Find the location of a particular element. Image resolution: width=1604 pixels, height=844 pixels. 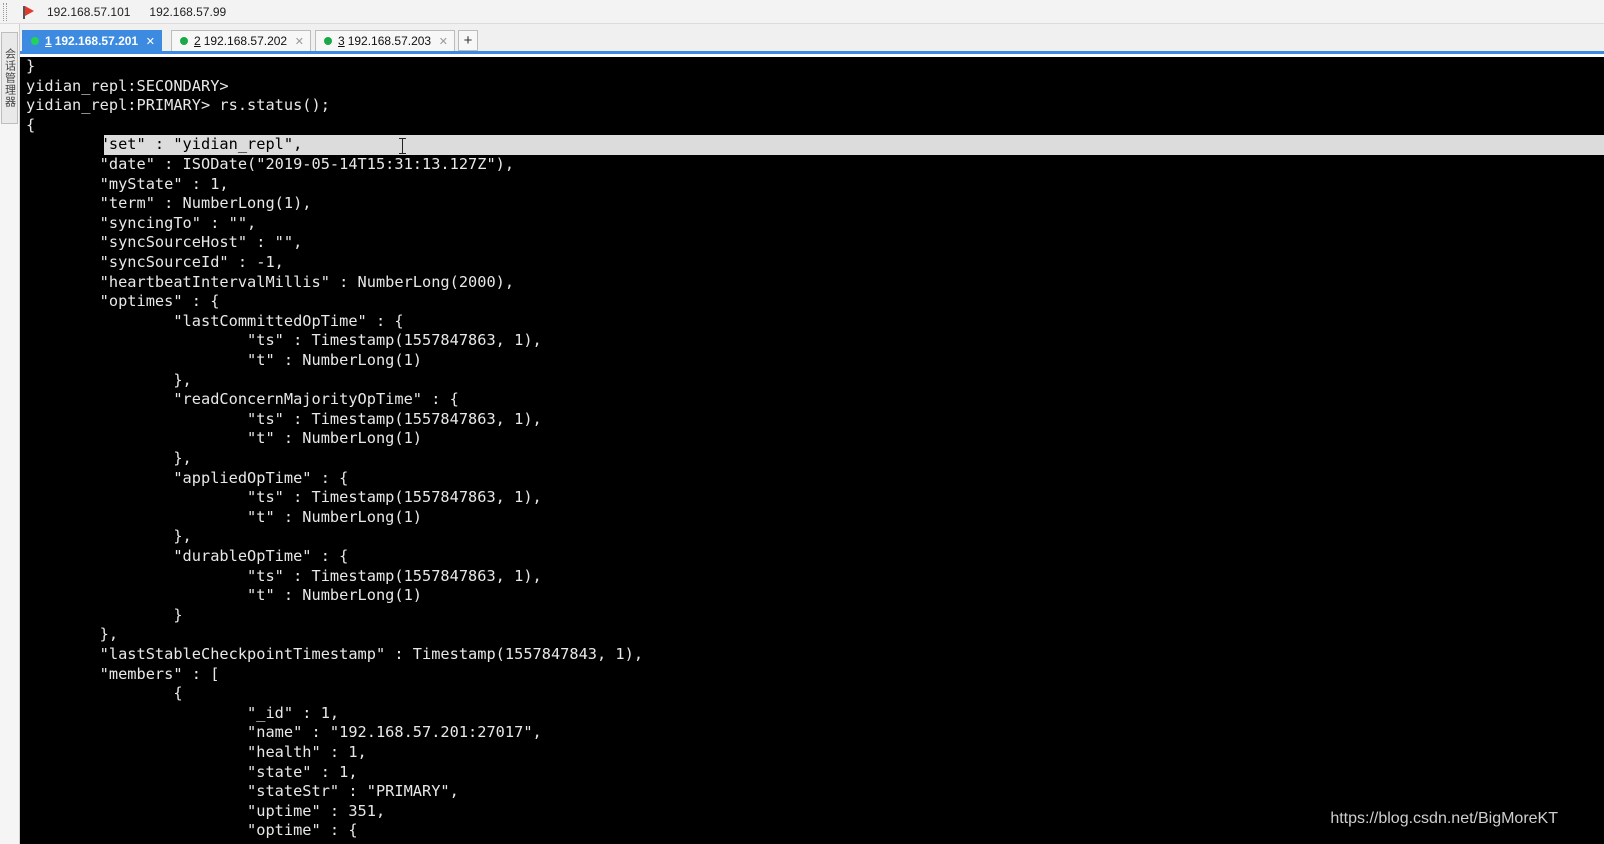

quick-connect-item-2: 192.168.57.99 is located at coordinates (187, 12).